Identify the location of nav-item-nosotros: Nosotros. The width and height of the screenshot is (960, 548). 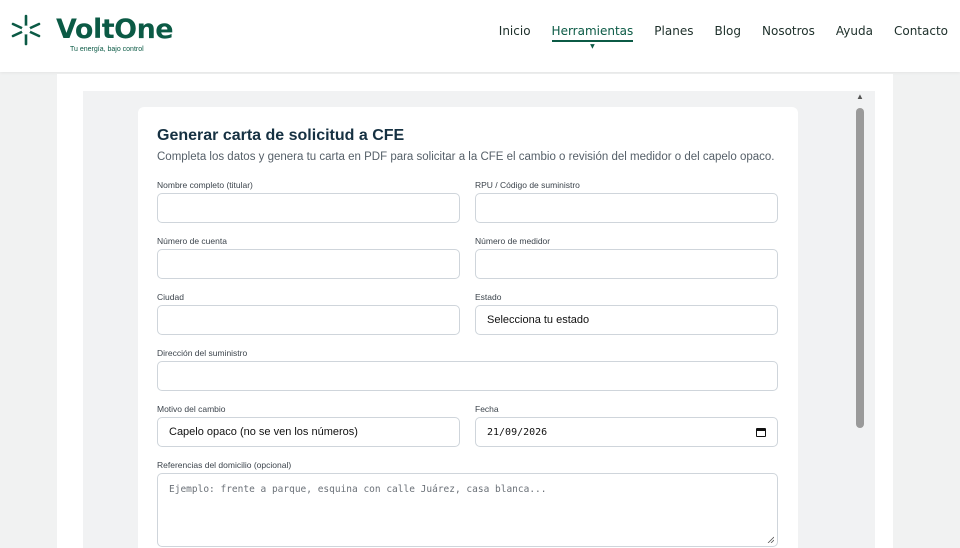
(788, 31).